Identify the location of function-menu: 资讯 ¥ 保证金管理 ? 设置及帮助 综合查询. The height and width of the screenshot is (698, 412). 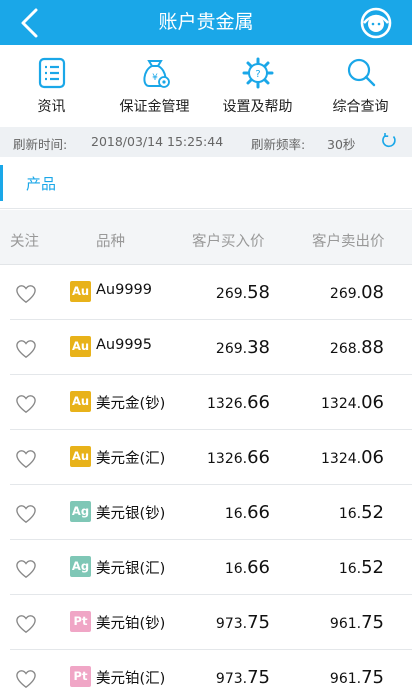
(206, 86).